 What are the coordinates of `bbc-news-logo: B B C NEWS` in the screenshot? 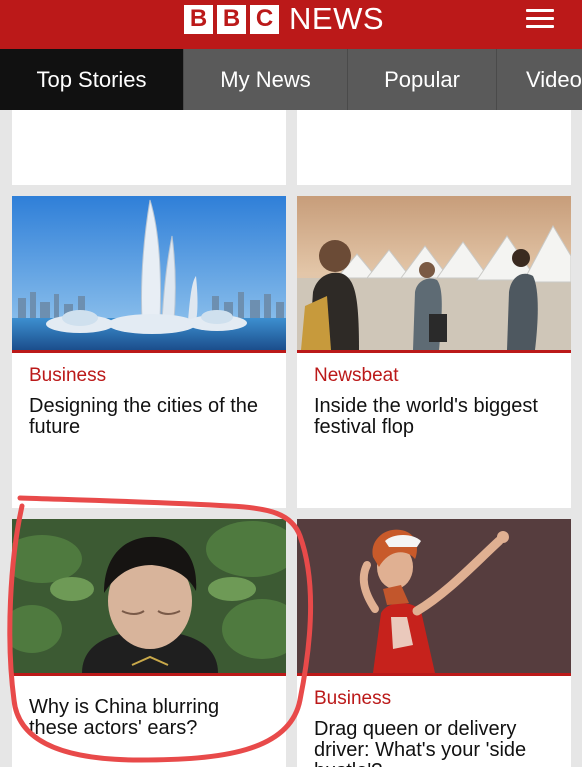 It's located at (284, 18).